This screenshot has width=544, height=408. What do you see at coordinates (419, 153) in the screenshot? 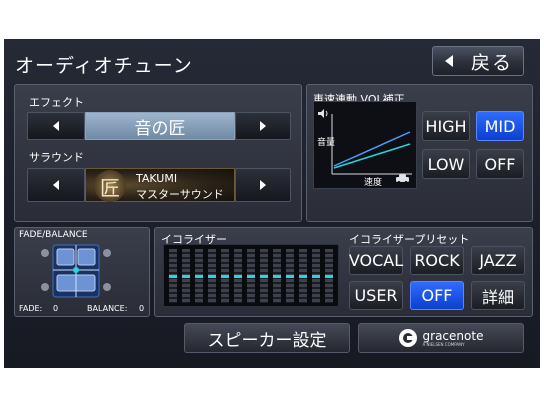
I see `vol-correction-panel: 車速連動 VOL補正 音量 速度 HIGH MID LOW OFF` at bounding box center [419, 153].